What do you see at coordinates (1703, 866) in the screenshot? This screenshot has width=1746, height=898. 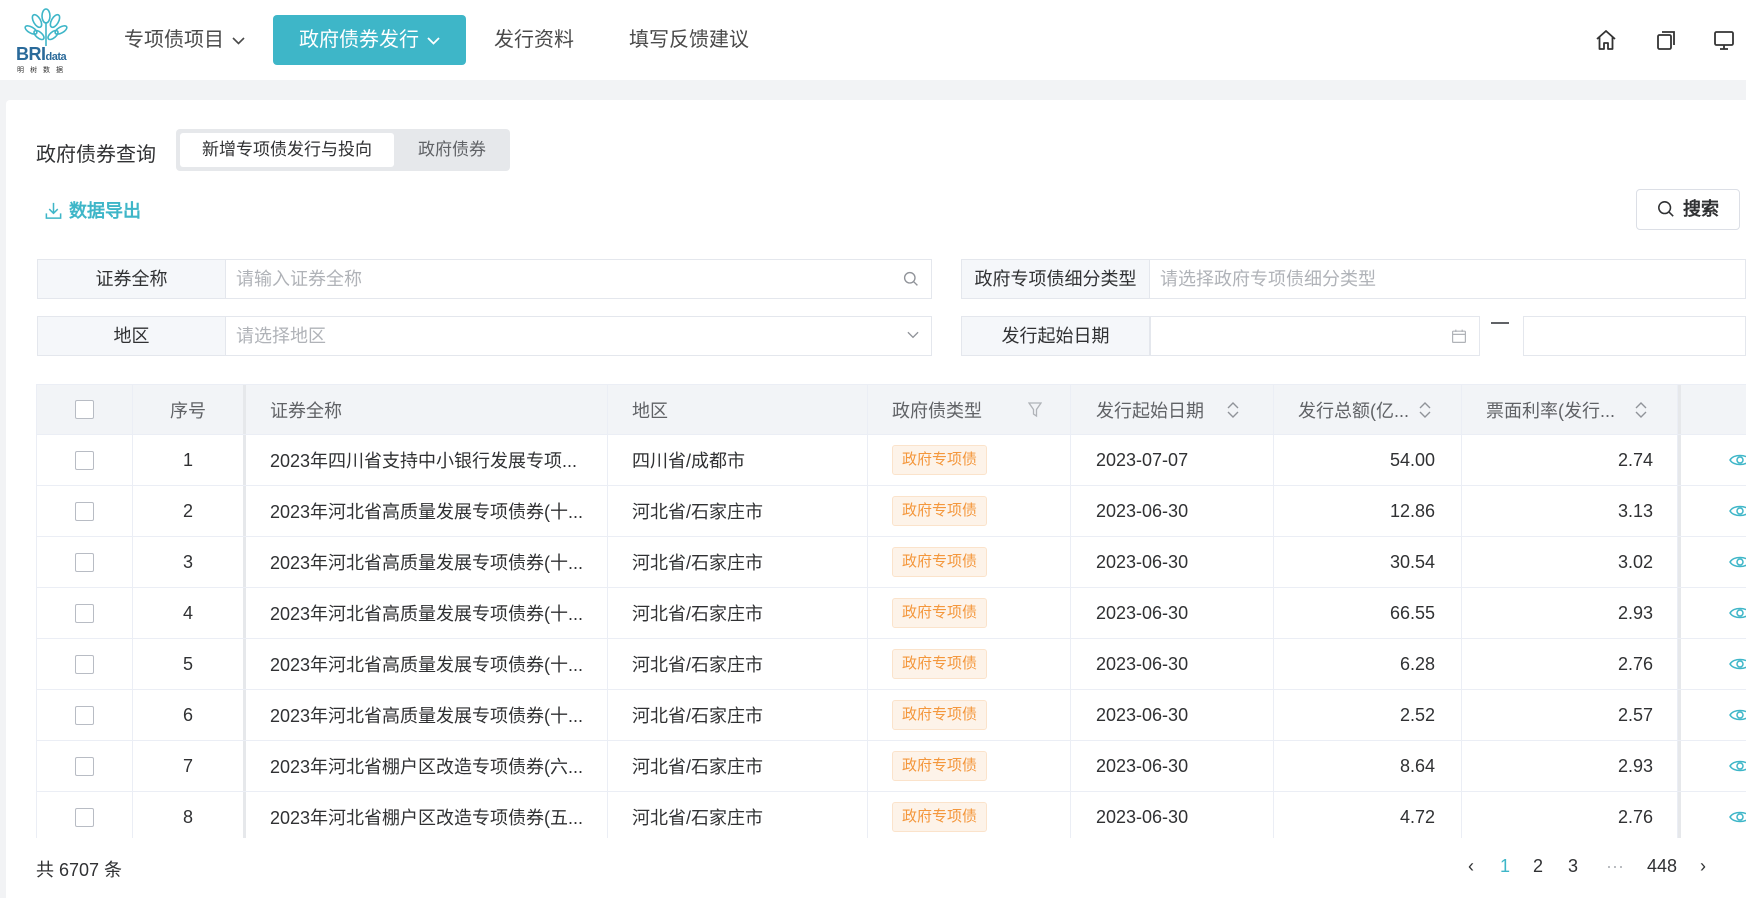 I see `next-page-button: ›` at bounding box center [1703, 866].